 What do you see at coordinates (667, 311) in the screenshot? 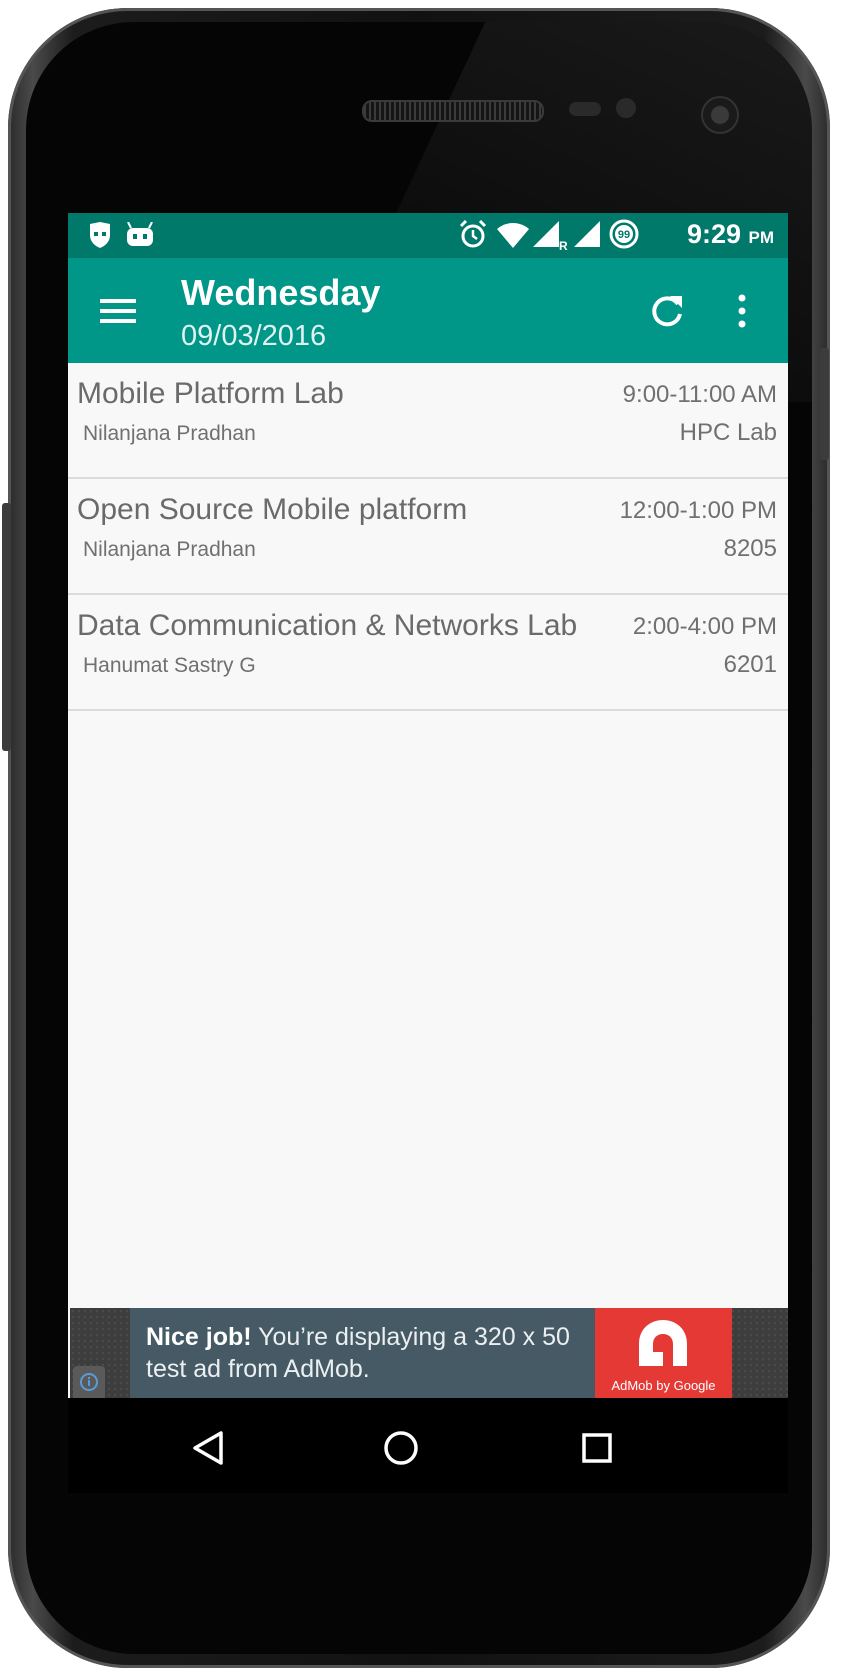
I see `refresh-icon` at bounding box center [667, 311].